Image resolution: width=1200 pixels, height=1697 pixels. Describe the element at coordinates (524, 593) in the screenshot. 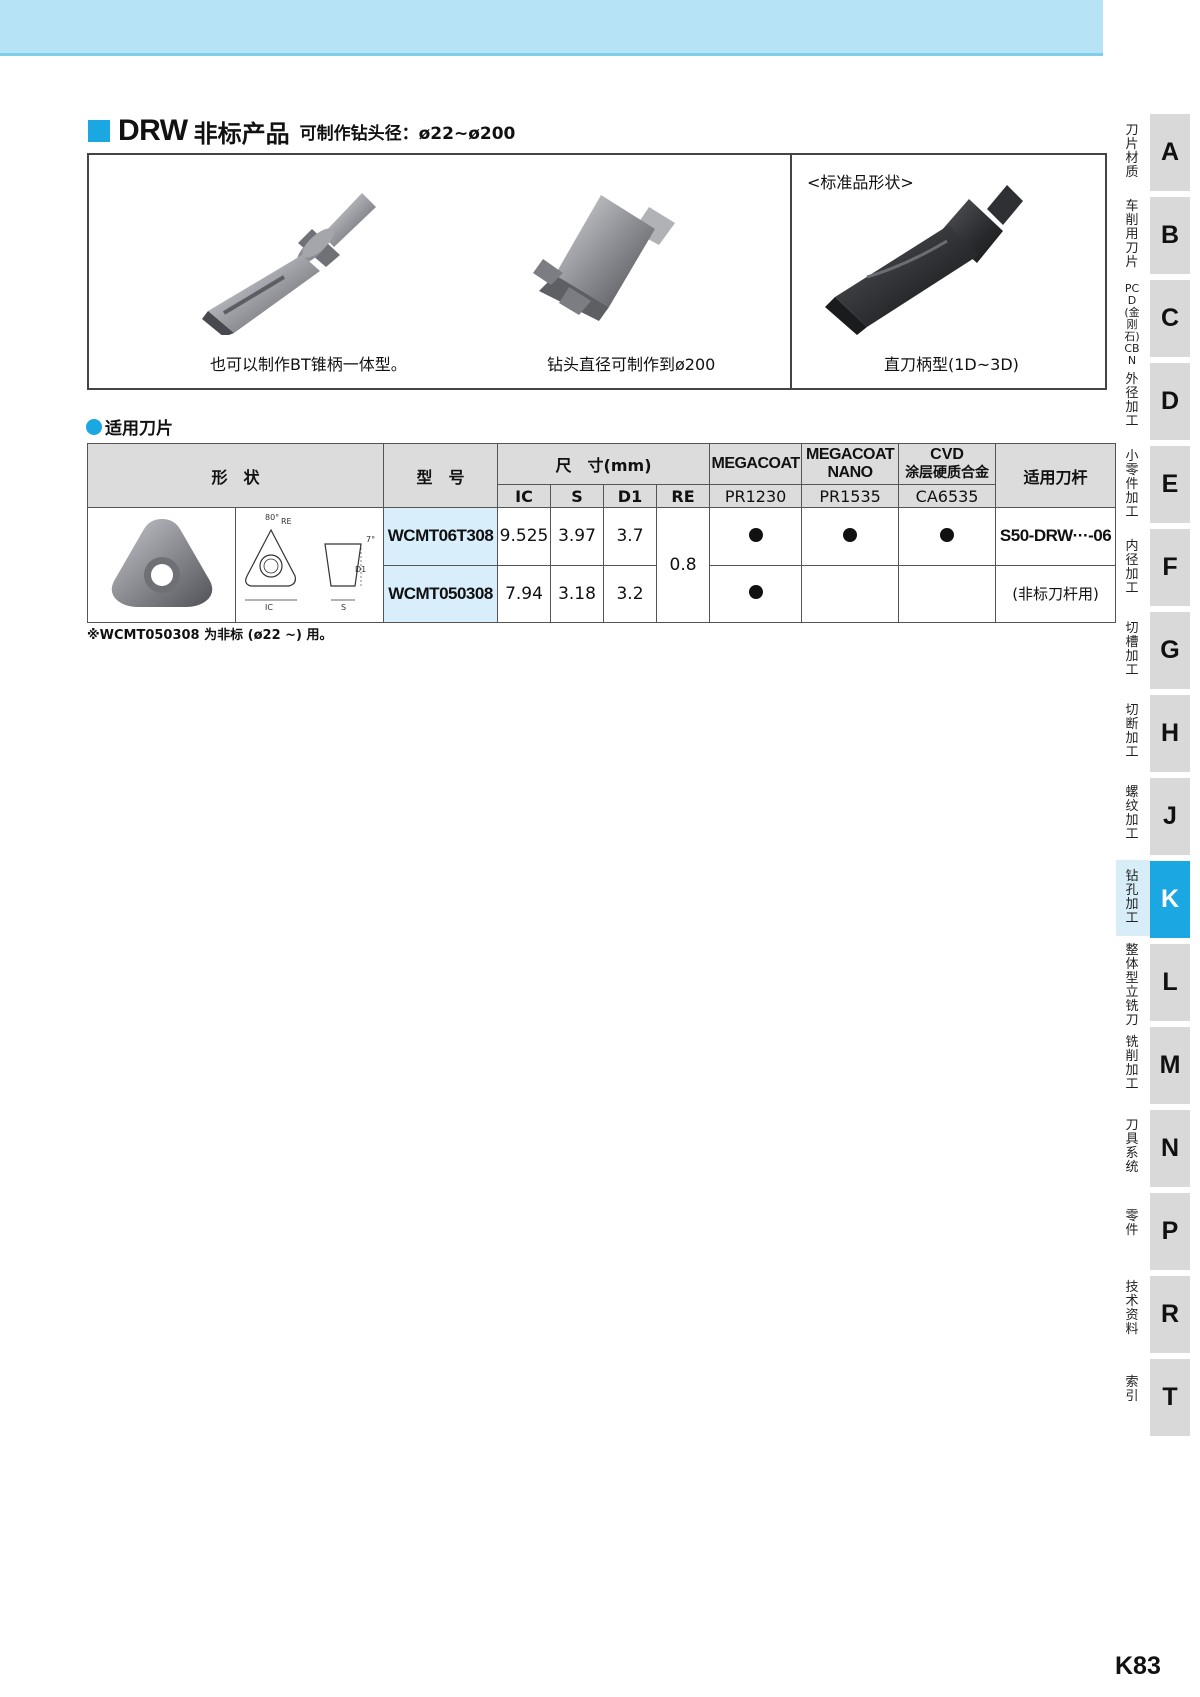

I see `ic-cell: 7.94` at that location.